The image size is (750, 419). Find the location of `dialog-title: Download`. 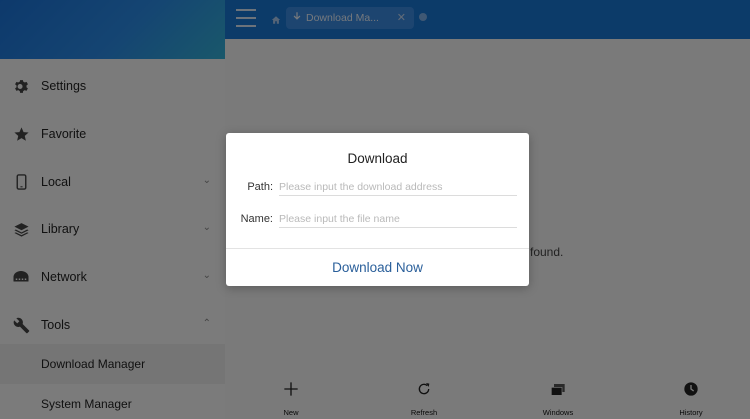

dialog-title: Download is located at coordinates (377, 158).